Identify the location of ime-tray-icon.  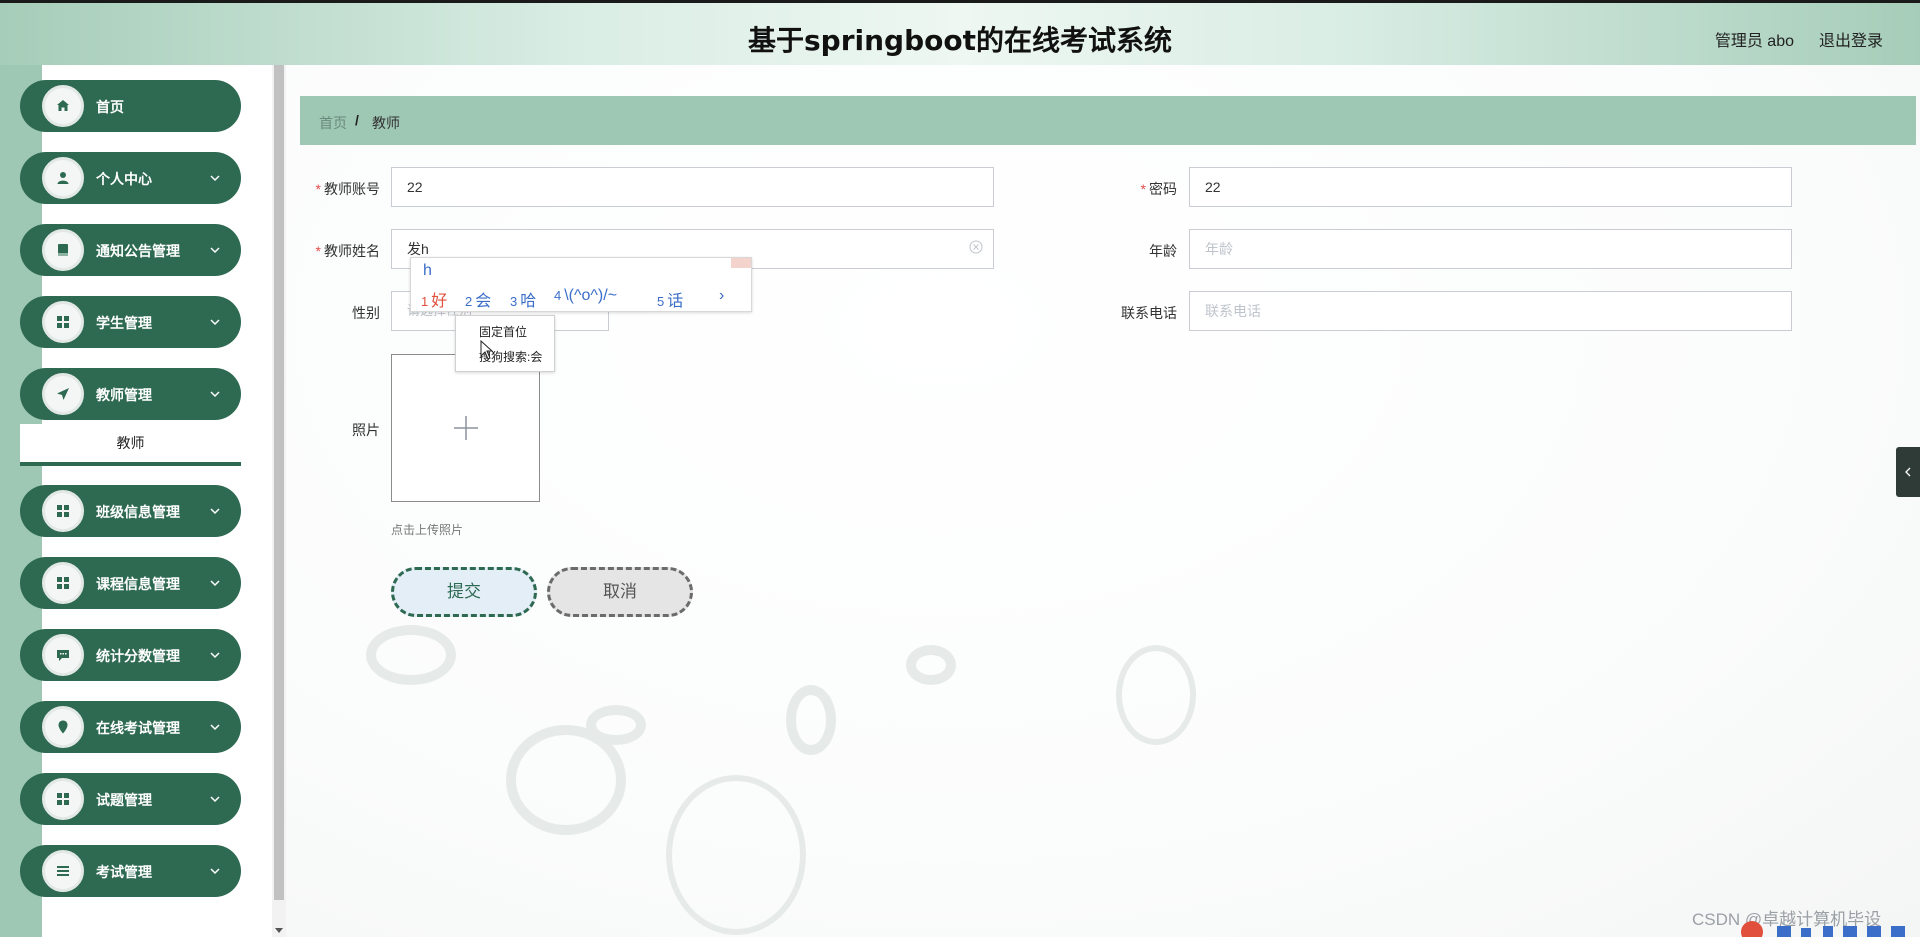
(1827, 927).